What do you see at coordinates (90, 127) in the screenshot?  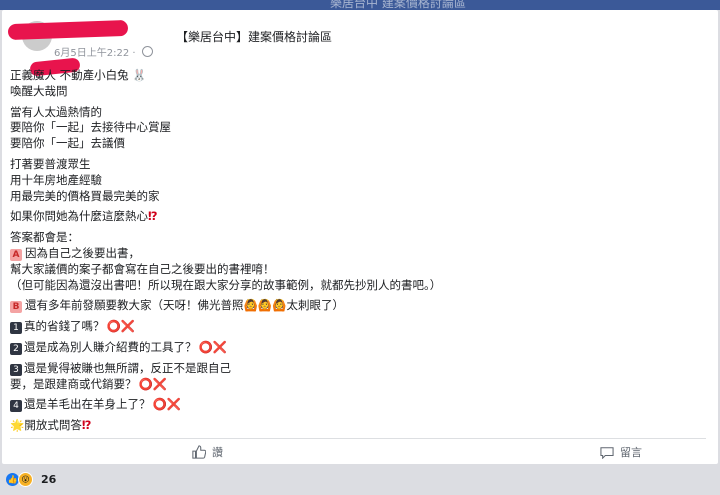 I see `post-line: 要陪你「一起」去接待中心賞屋` at bounding box center [90, 127].